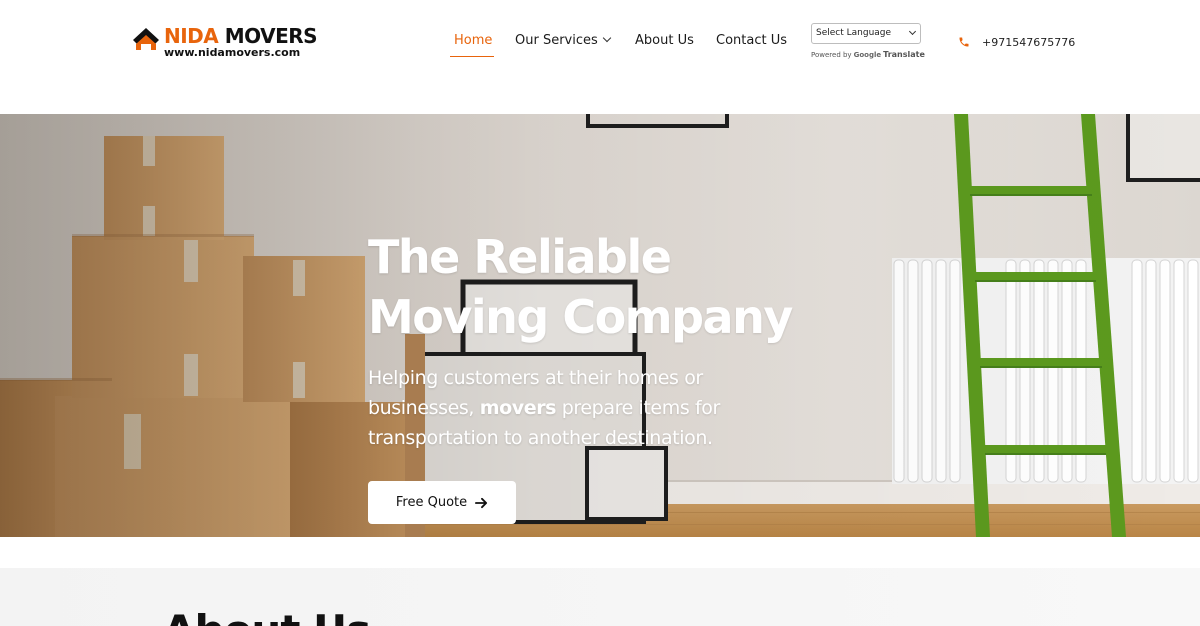  I want to click on language-select-value: Select Language, so click(854, 33).